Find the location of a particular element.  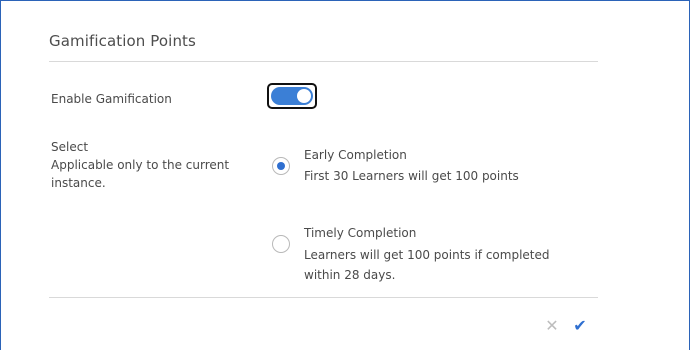

toggle-knob is located at coordinates (304, 96).